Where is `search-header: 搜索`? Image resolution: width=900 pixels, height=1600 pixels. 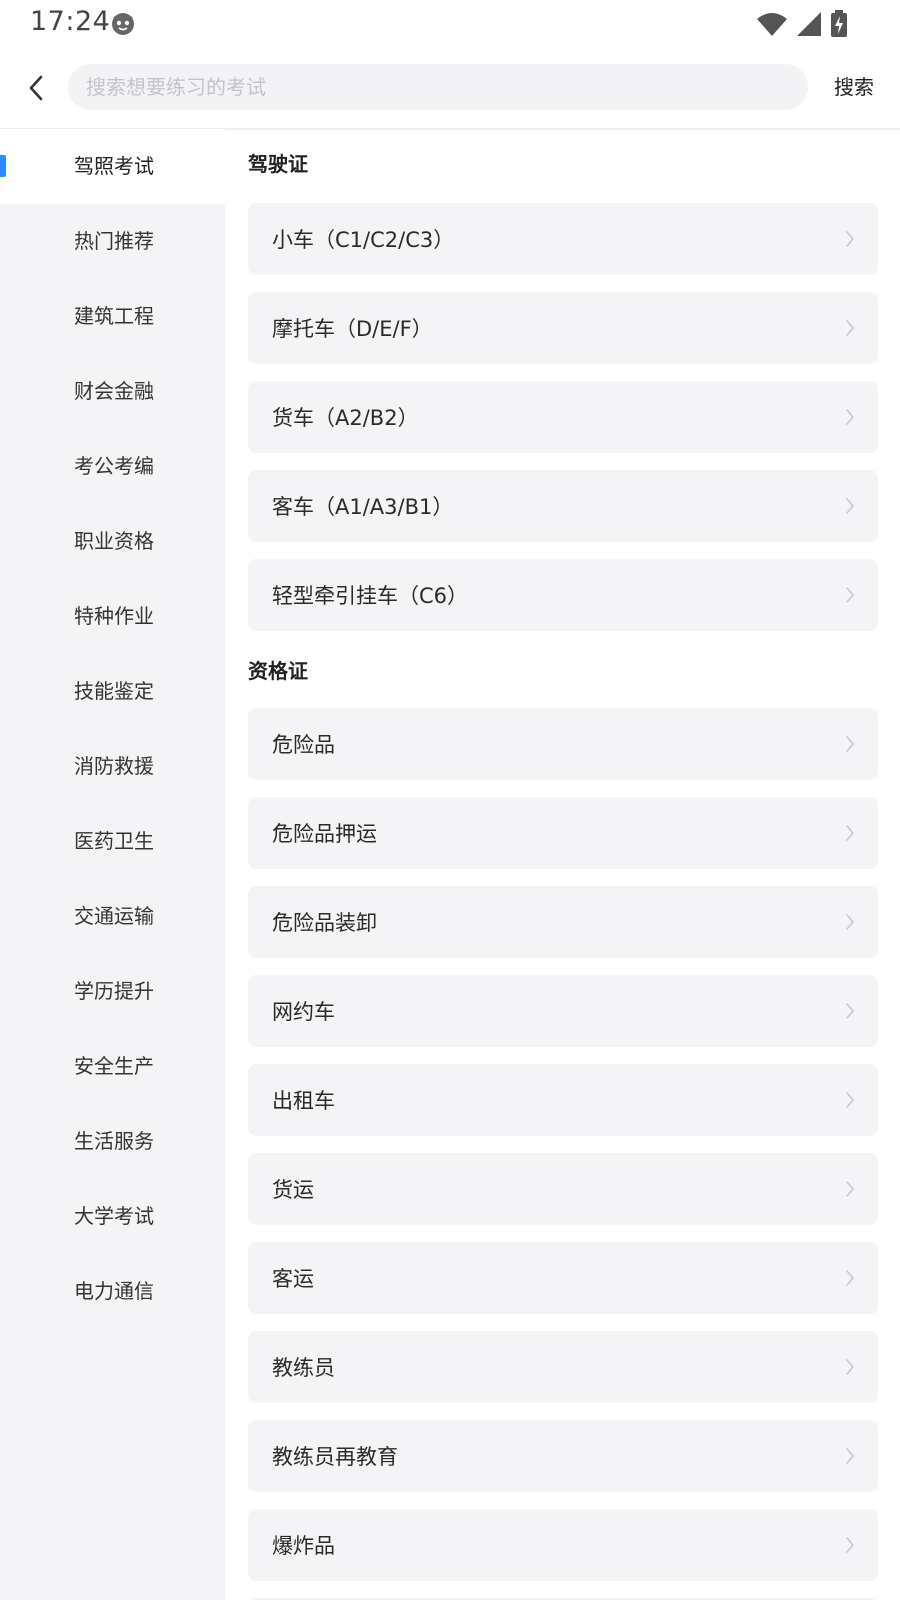
search-header: 搜索 is located at coordinates (450, 89).